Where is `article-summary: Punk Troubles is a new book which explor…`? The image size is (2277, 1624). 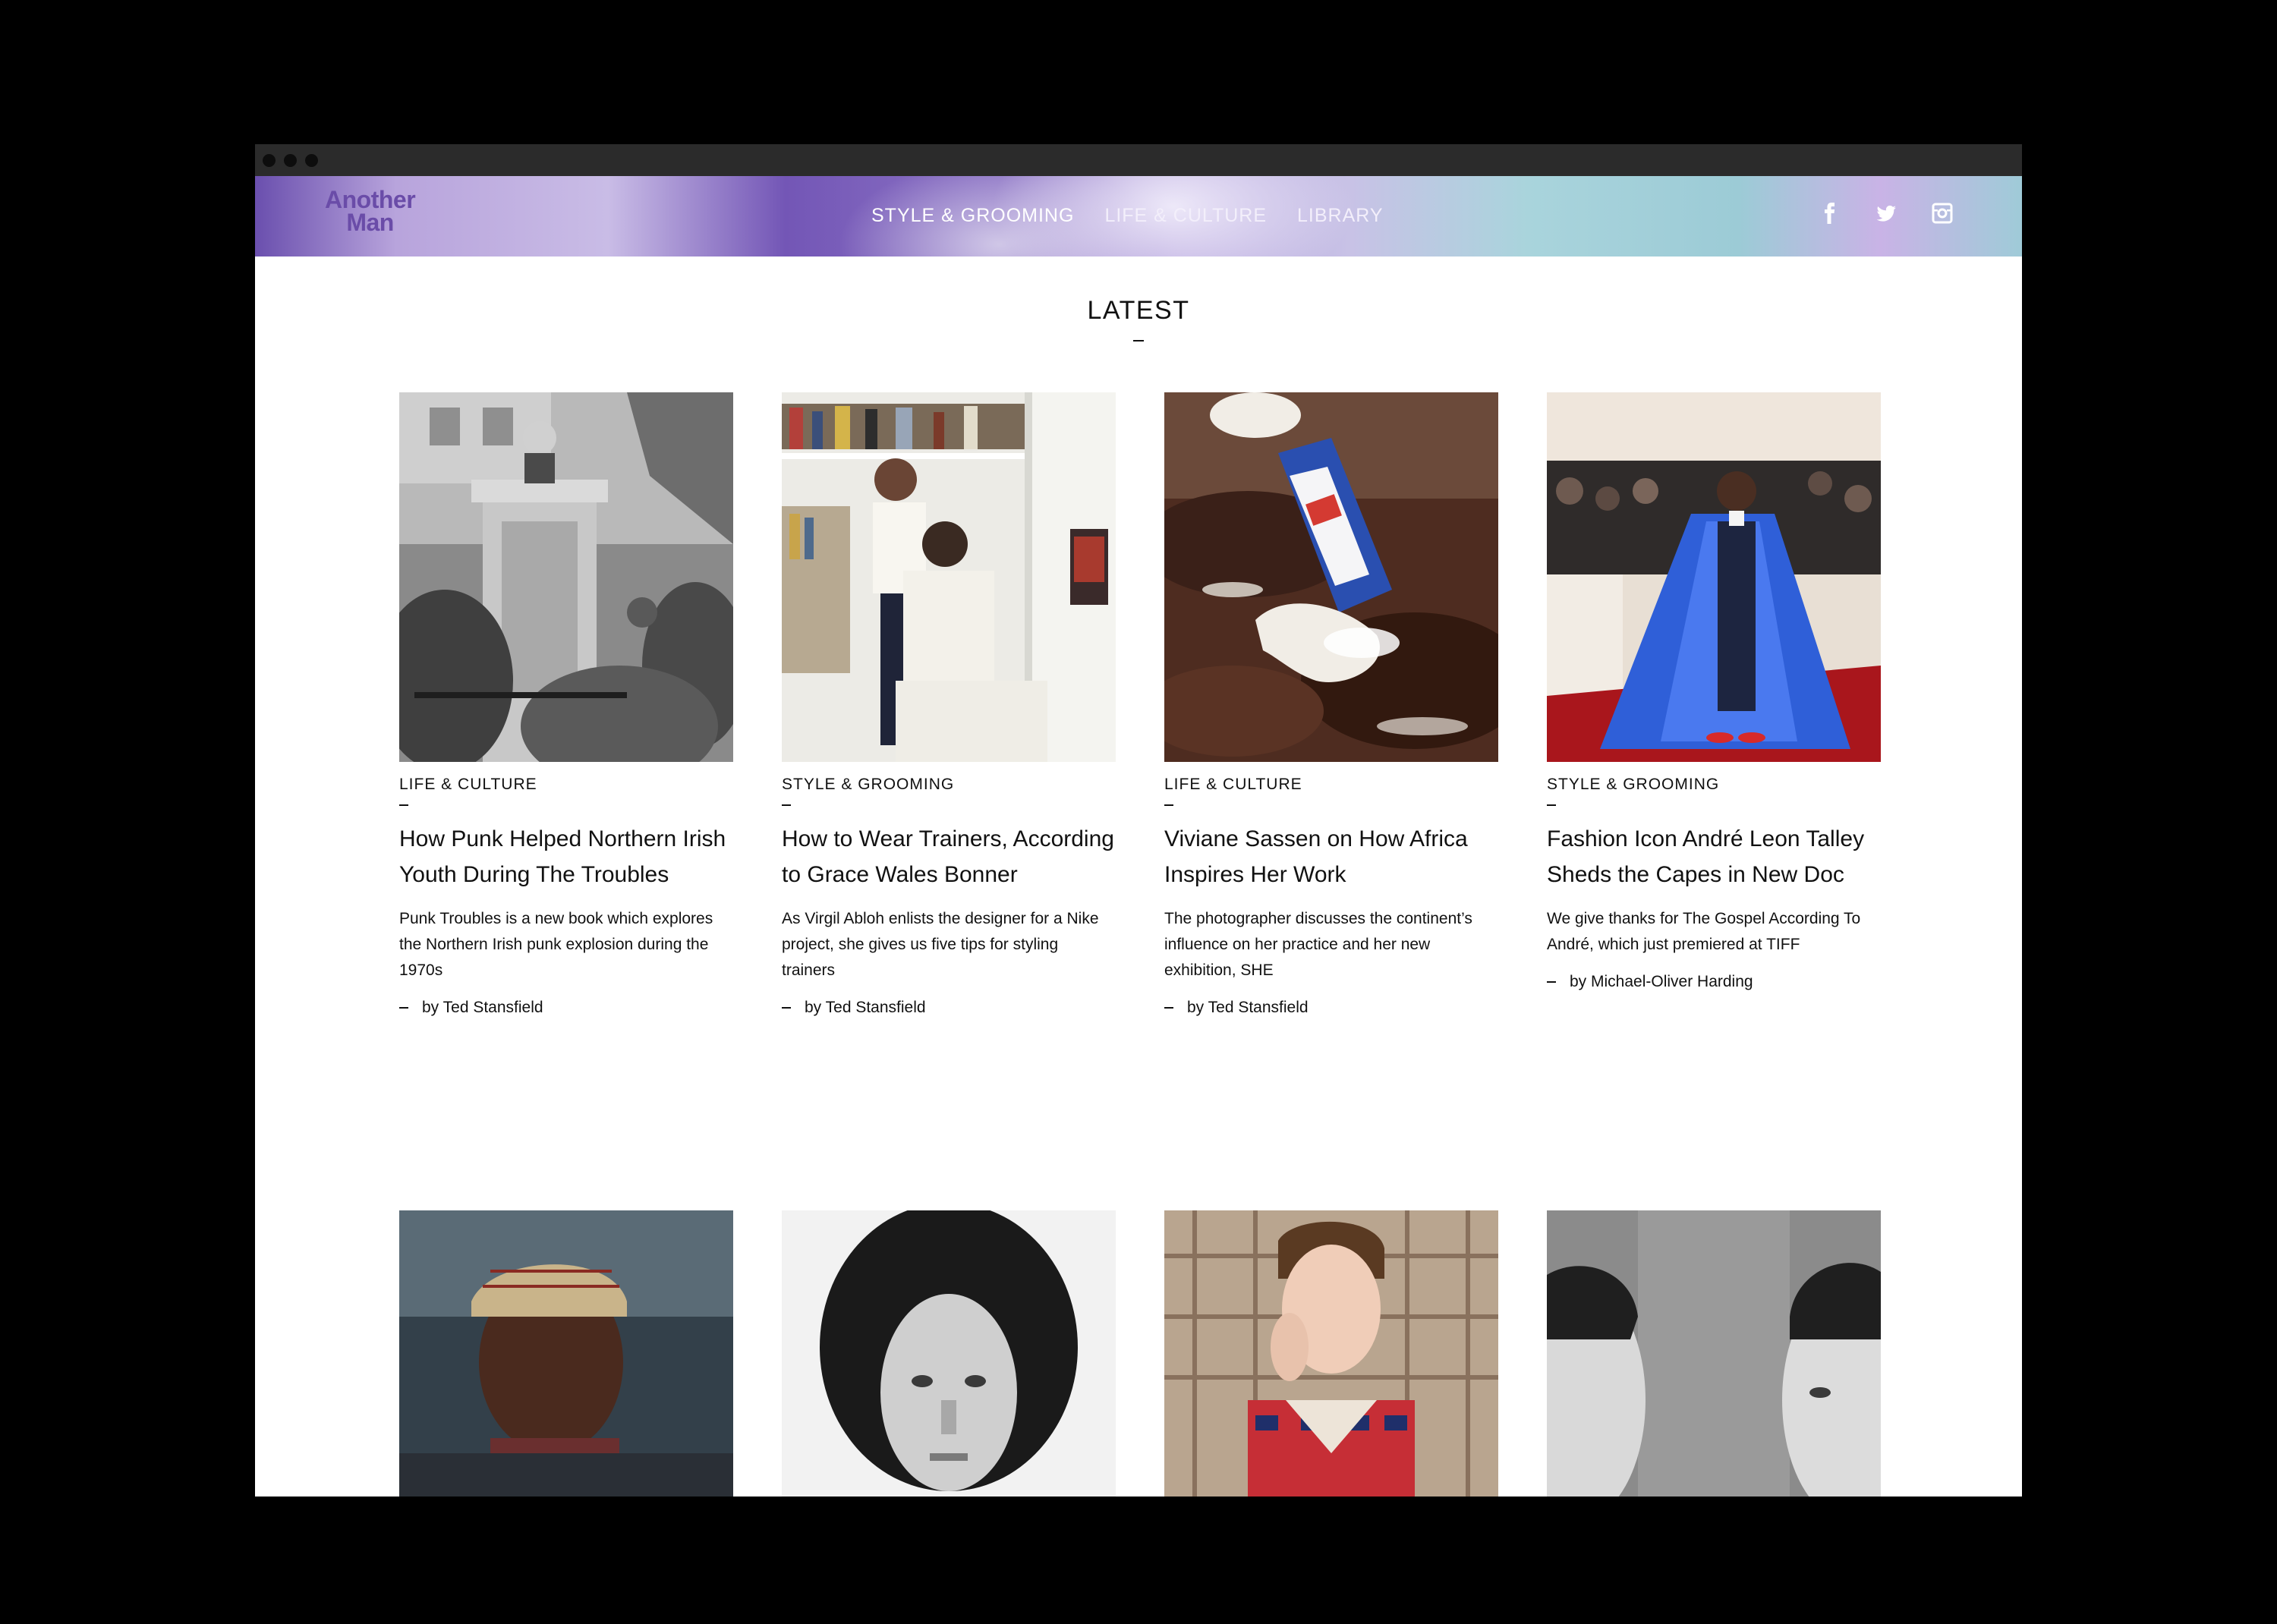
article-summary: Punk Troubles is a new book which explor… is located at coordinates (556, 944).